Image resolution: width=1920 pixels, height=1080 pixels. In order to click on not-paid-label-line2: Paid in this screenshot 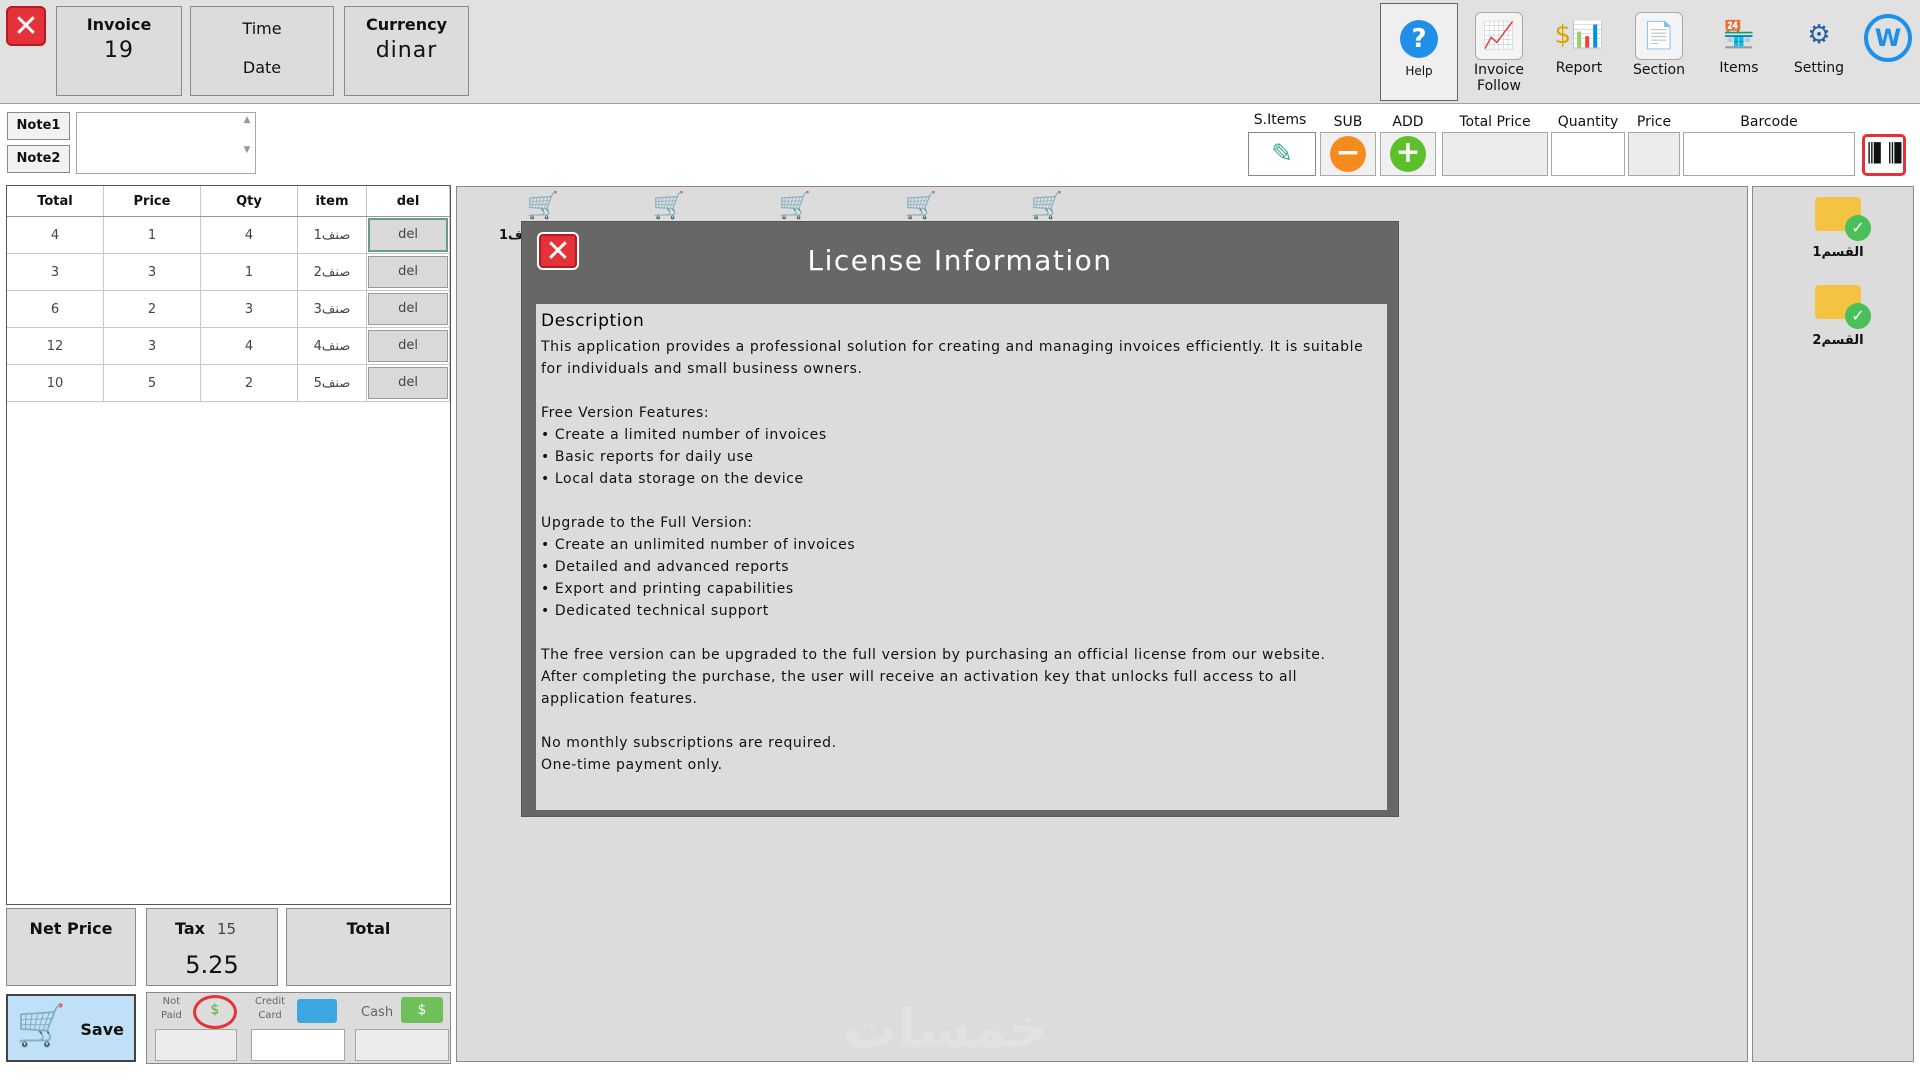, I will do `click(171, 1015)`.